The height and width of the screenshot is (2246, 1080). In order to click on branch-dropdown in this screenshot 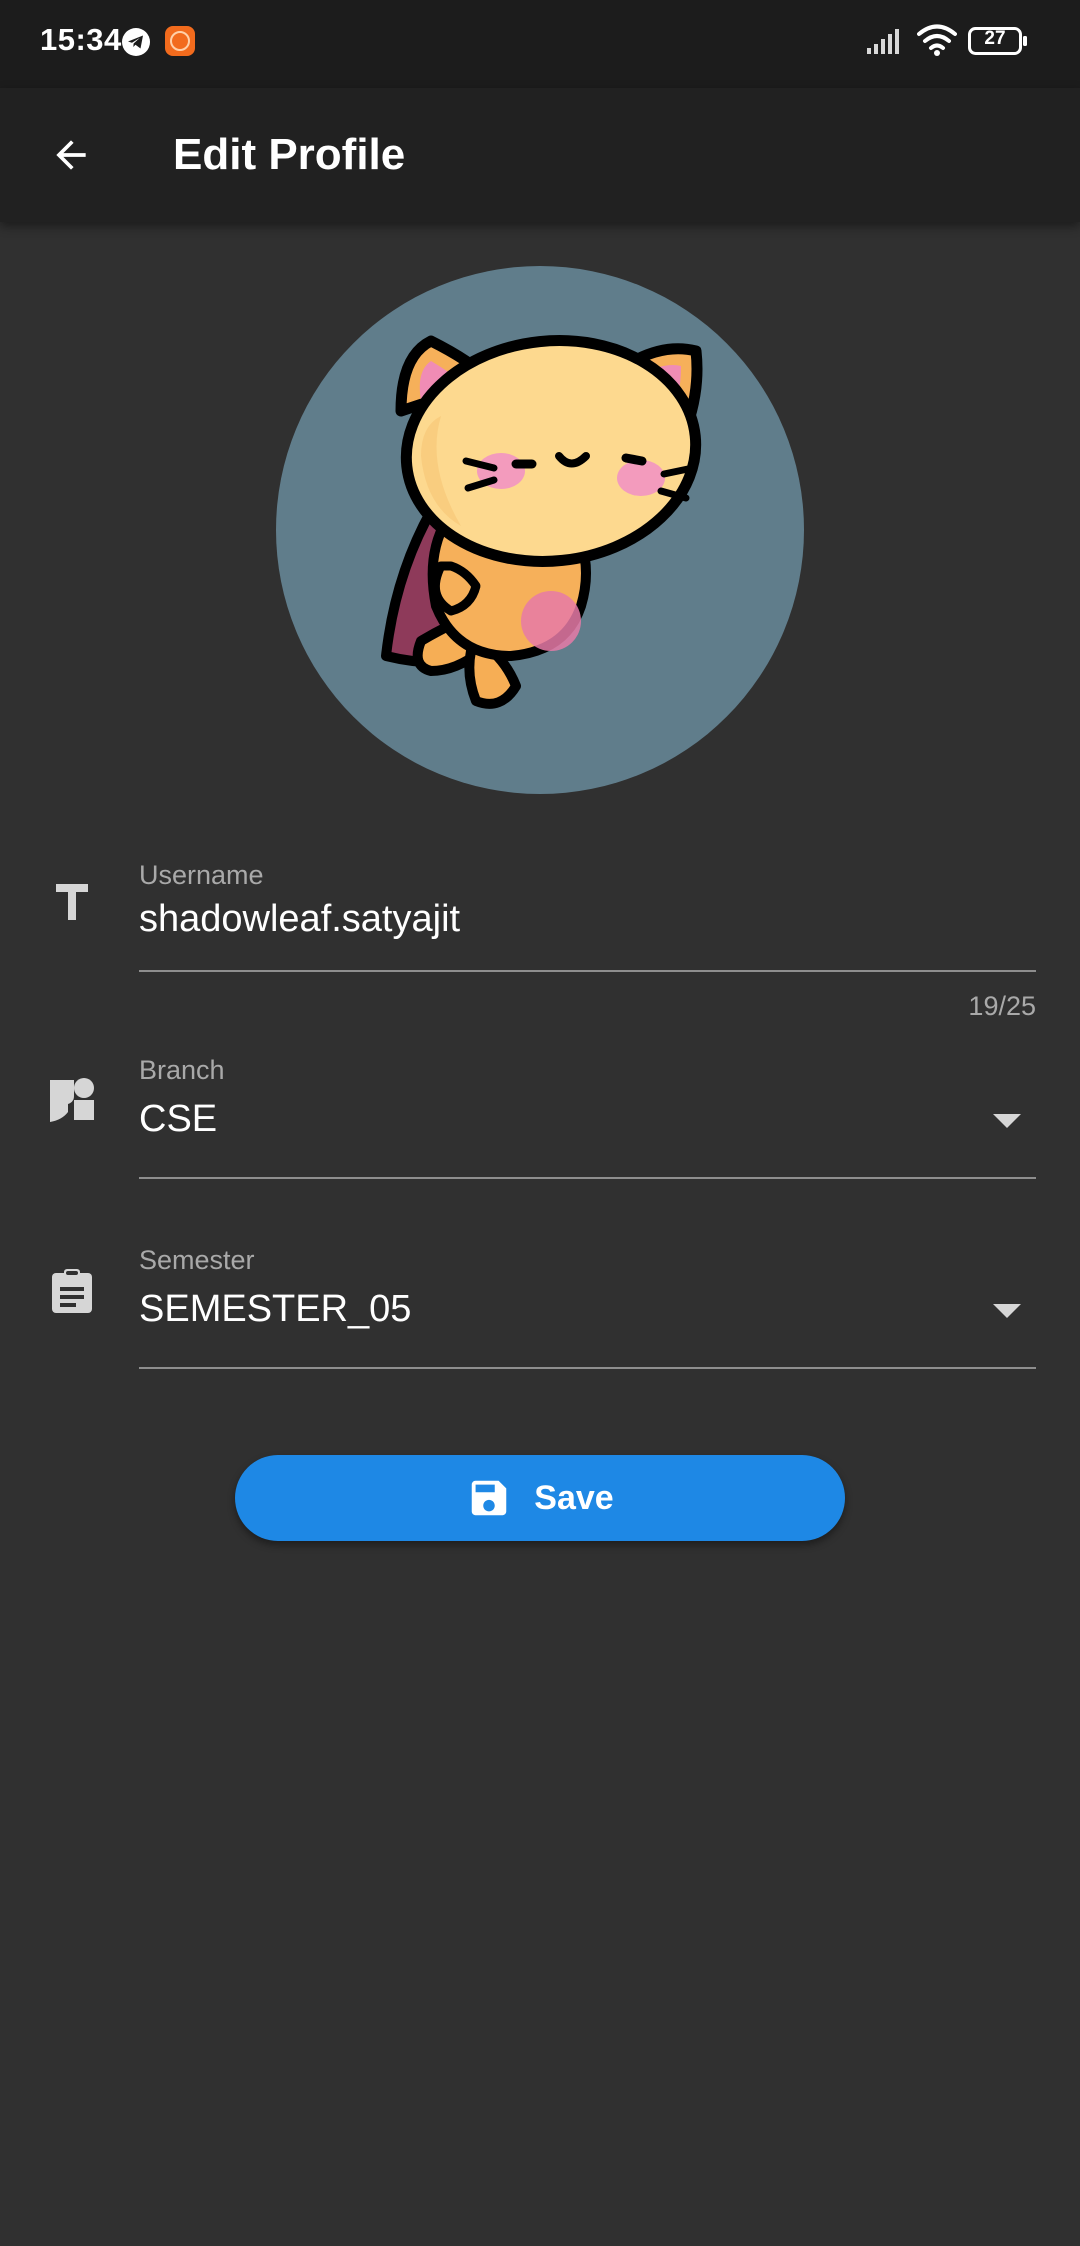, I will do `click(587, 1116)`.